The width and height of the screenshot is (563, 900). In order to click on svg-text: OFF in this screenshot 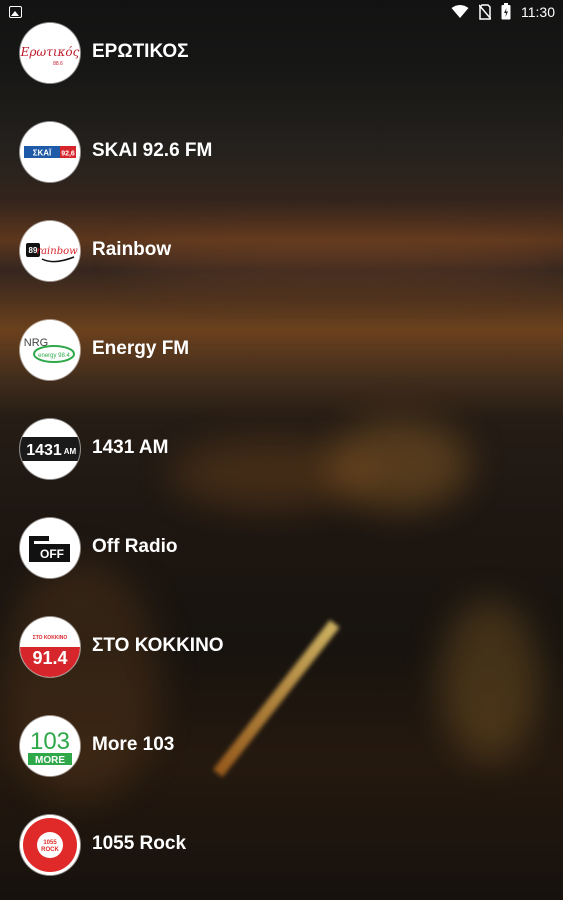, I will do `click(52, 554)`.